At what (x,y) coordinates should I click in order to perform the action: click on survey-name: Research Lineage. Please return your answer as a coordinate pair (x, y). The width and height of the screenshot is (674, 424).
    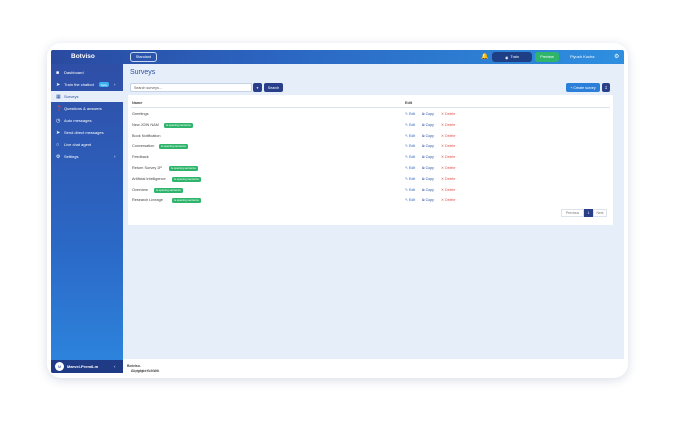
    Looking at the image, I should click on (147, 200).